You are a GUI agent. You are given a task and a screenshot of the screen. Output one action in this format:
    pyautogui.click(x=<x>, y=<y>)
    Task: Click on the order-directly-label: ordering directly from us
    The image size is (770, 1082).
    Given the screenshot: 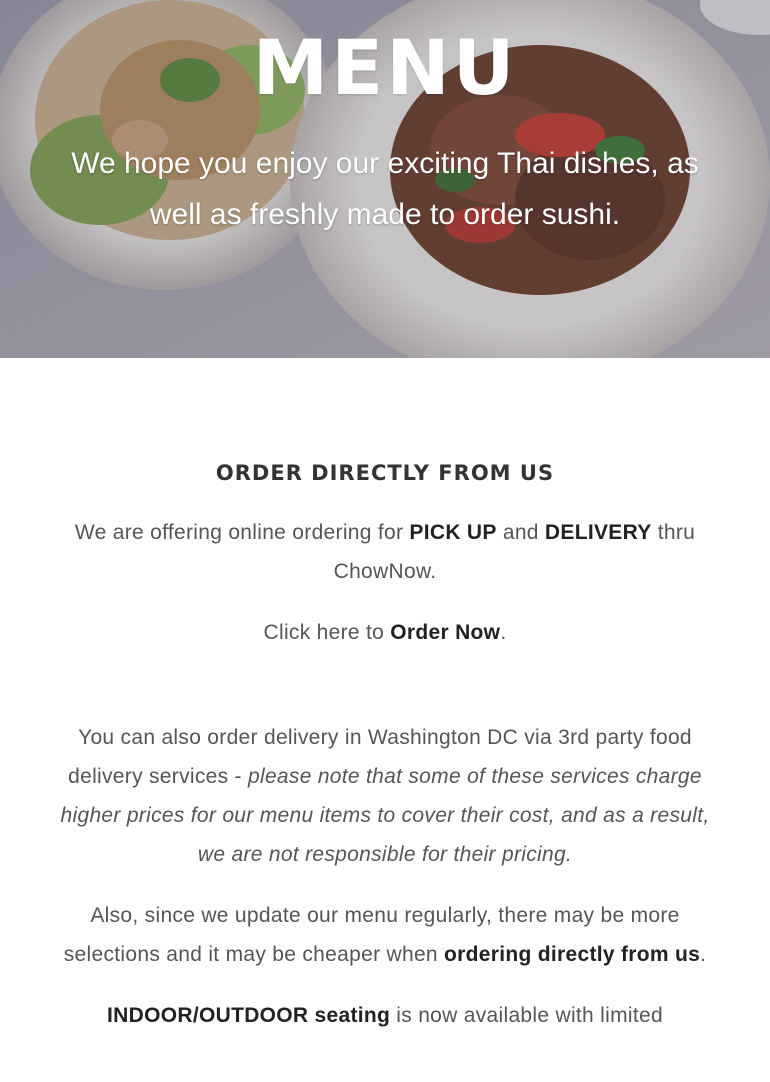 What is the action you would take?
    pyautogui.click(x=572, y=954)
    